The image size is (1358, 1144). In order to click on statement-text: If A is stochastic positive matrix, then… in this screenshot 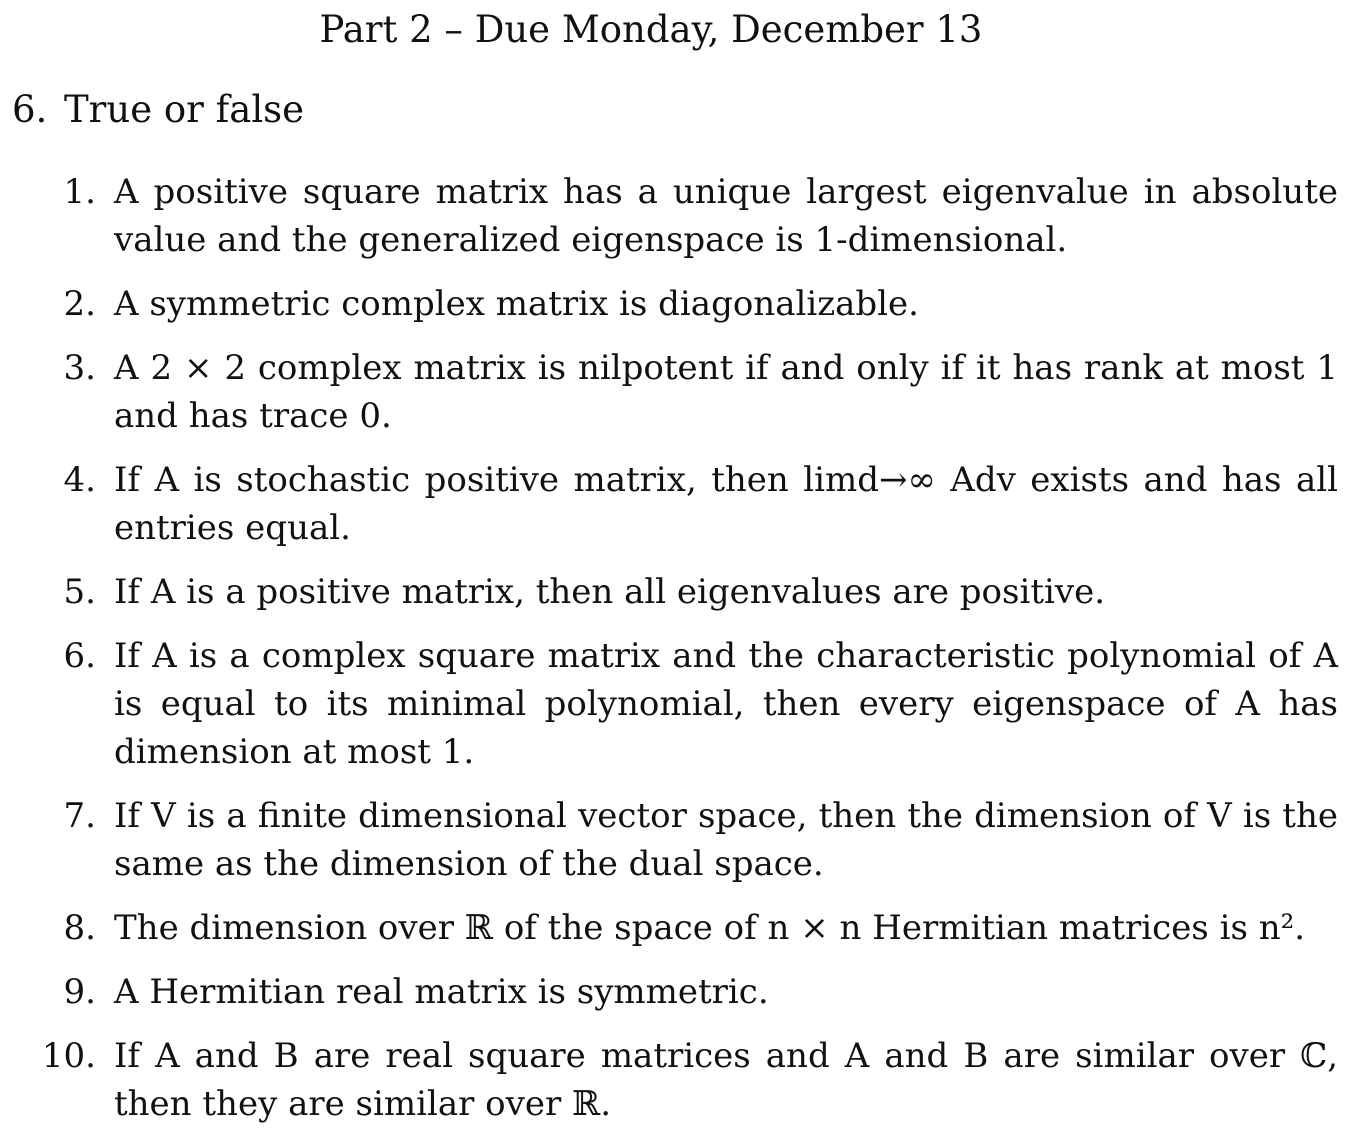, I will do `click(726, 504)`.